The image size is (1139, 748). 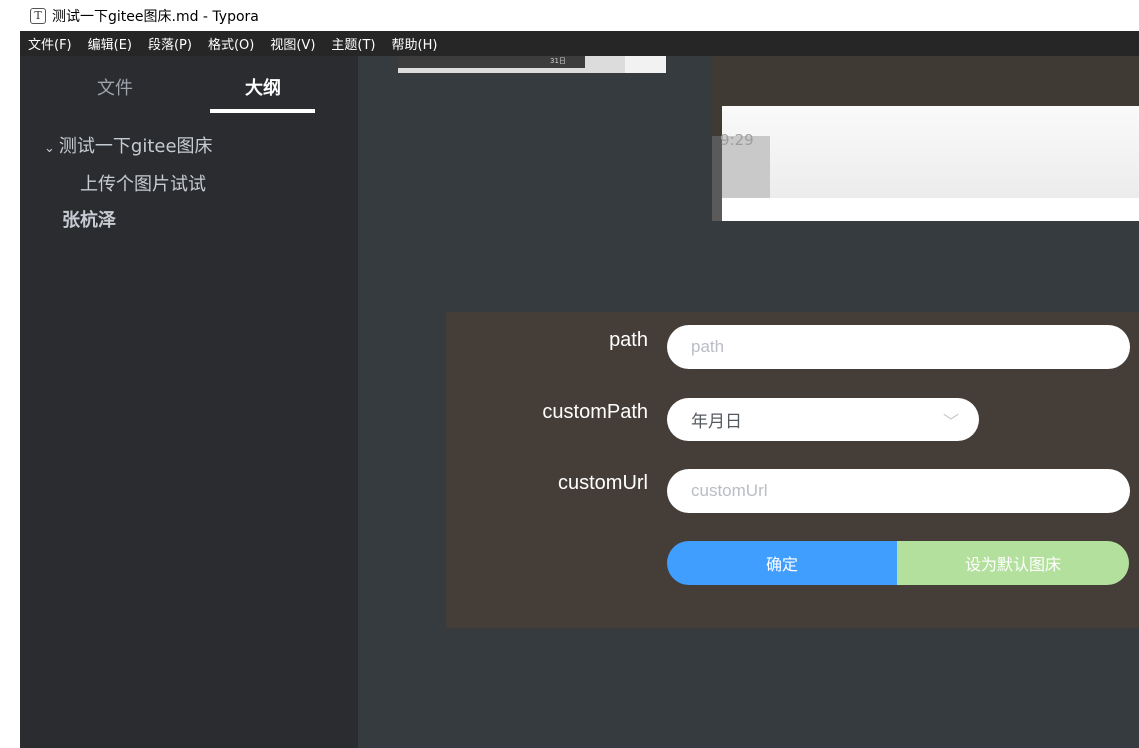 What do you see at coordinates (292, 43) in the screenshot?
I see `menu-view: 视图(V)` at bounding box center [292, 43].